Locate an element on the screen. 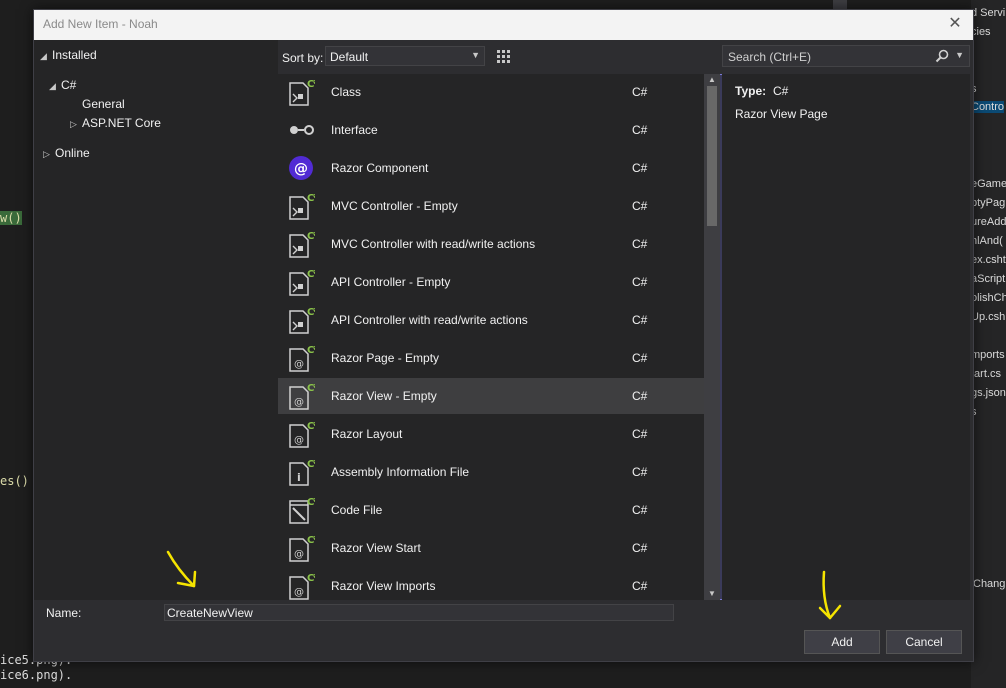 The height and width of the screenshot is (688, 1006). scroll-up-icon: ▲ is located at coordinates (712, 80).